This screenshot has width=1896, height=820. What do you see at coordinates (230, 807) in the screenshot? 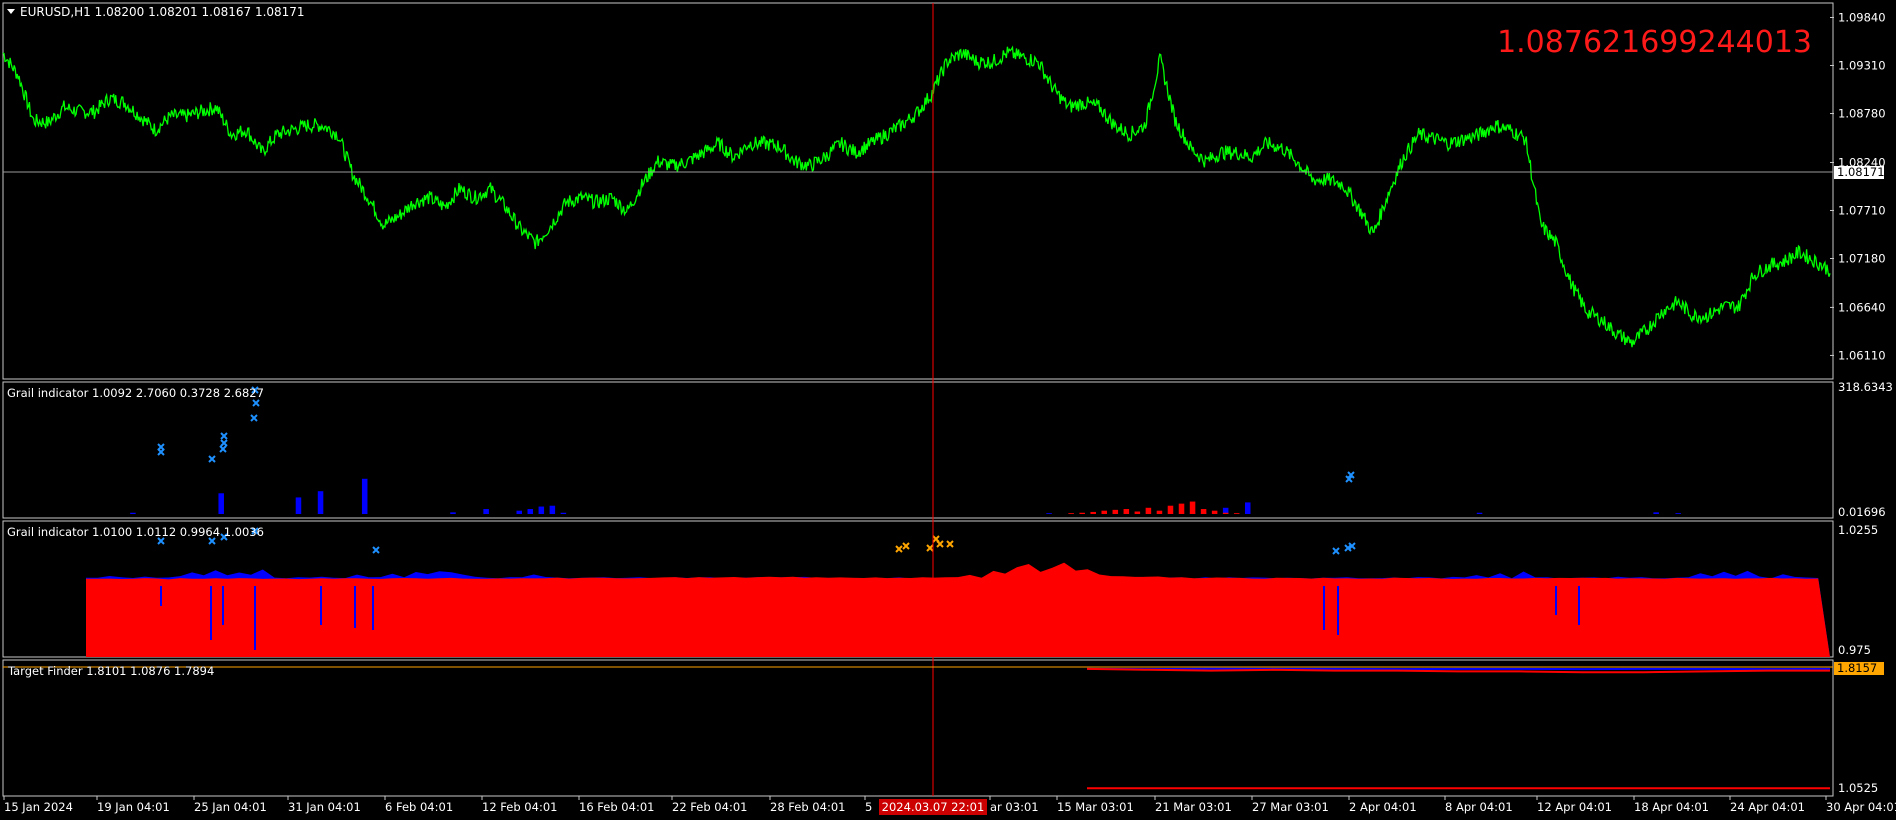
I see `x-tick-label: 25 Jan 04:01` at bounding box center [230, 807].